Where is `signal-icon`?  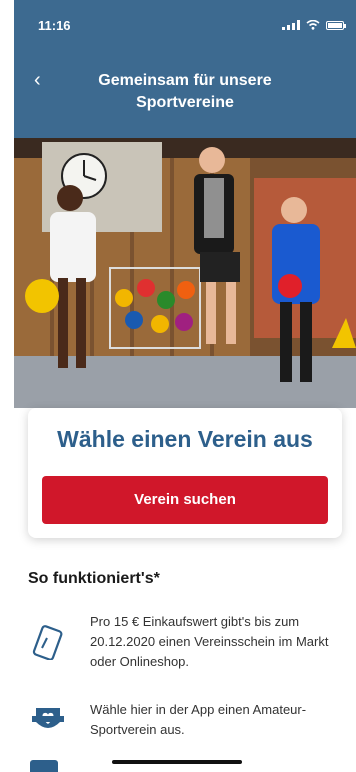 signal-icon is located at coordinates (291, 25).